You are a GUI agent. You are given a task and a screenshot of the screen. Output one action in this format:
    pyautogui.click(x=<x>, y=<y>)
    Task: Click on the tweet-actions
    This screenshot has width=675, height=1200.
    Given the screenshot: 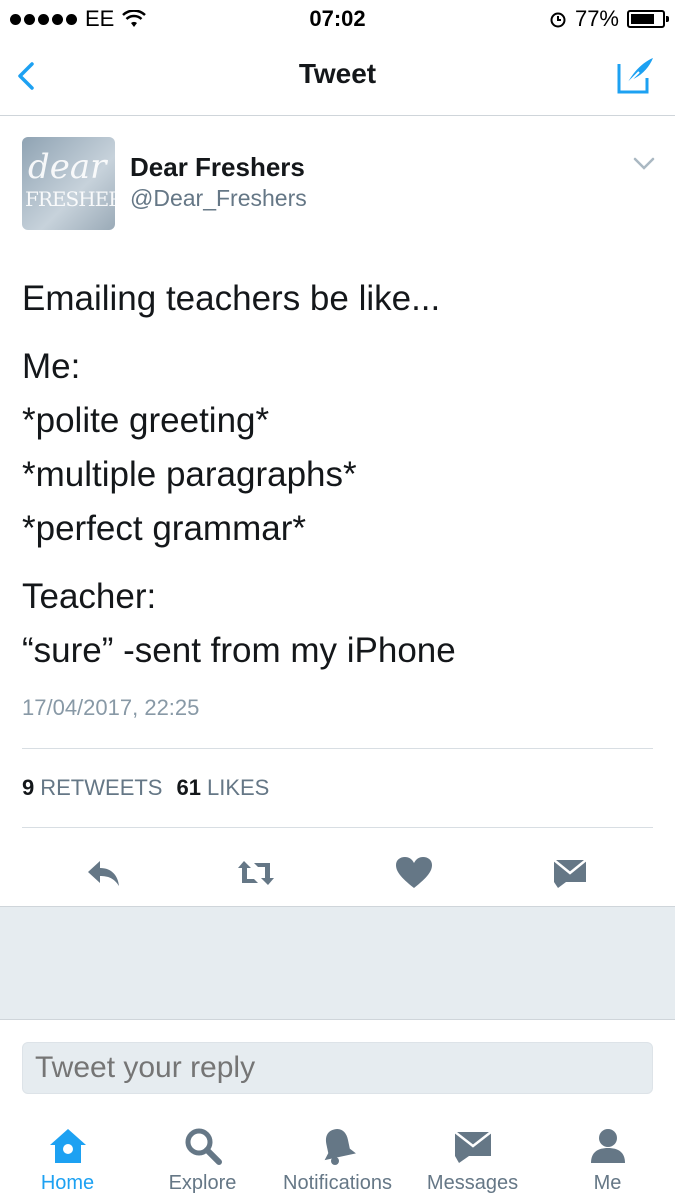 What is the action you would take?
    pyautogui.click(x=337, y=876)
    